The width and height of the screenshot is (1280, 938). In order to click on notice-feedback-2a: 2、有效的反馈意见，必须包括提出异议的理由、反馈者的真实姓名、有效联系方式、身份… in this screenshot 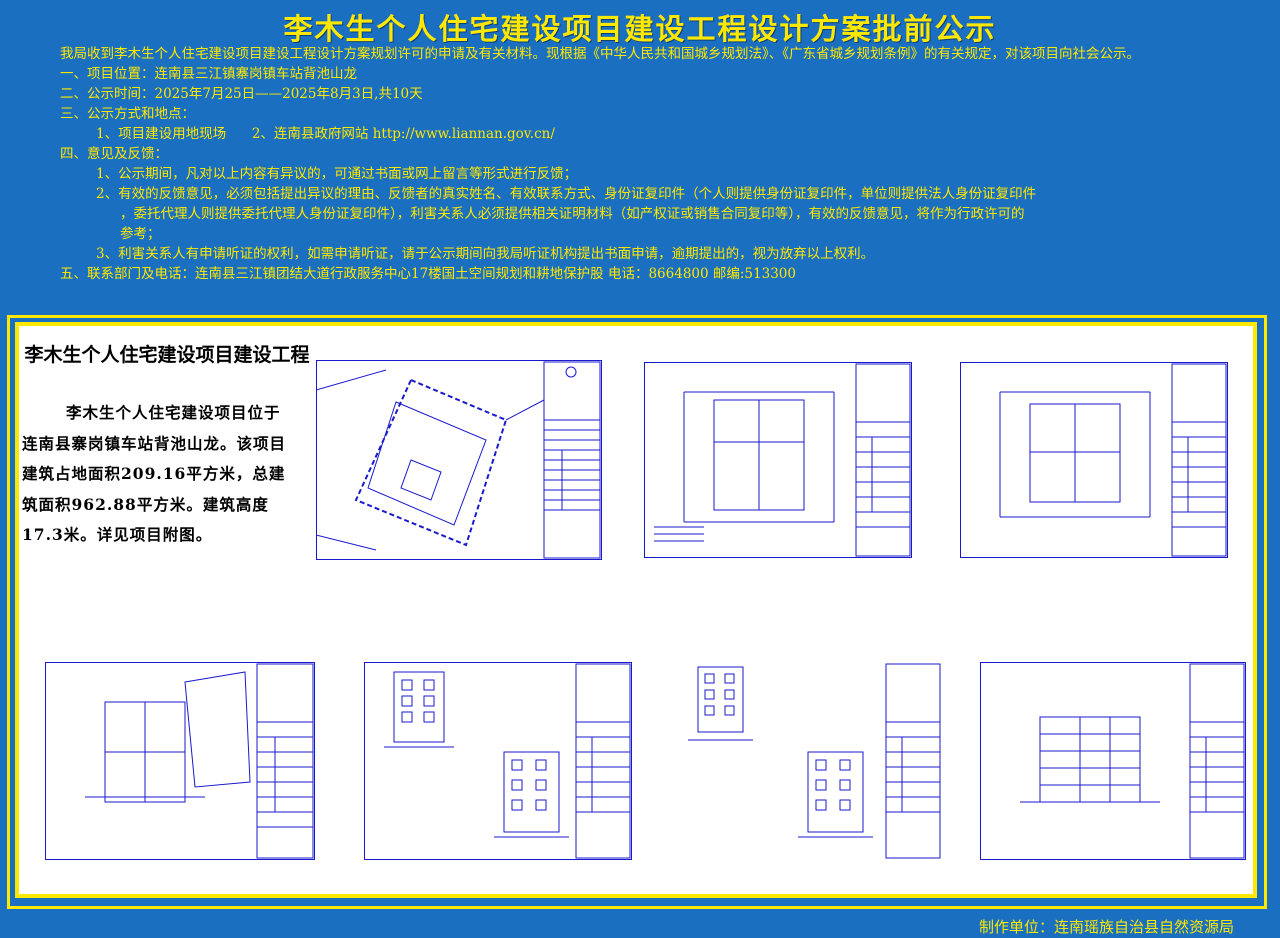, I will do `click(566, 194)`.